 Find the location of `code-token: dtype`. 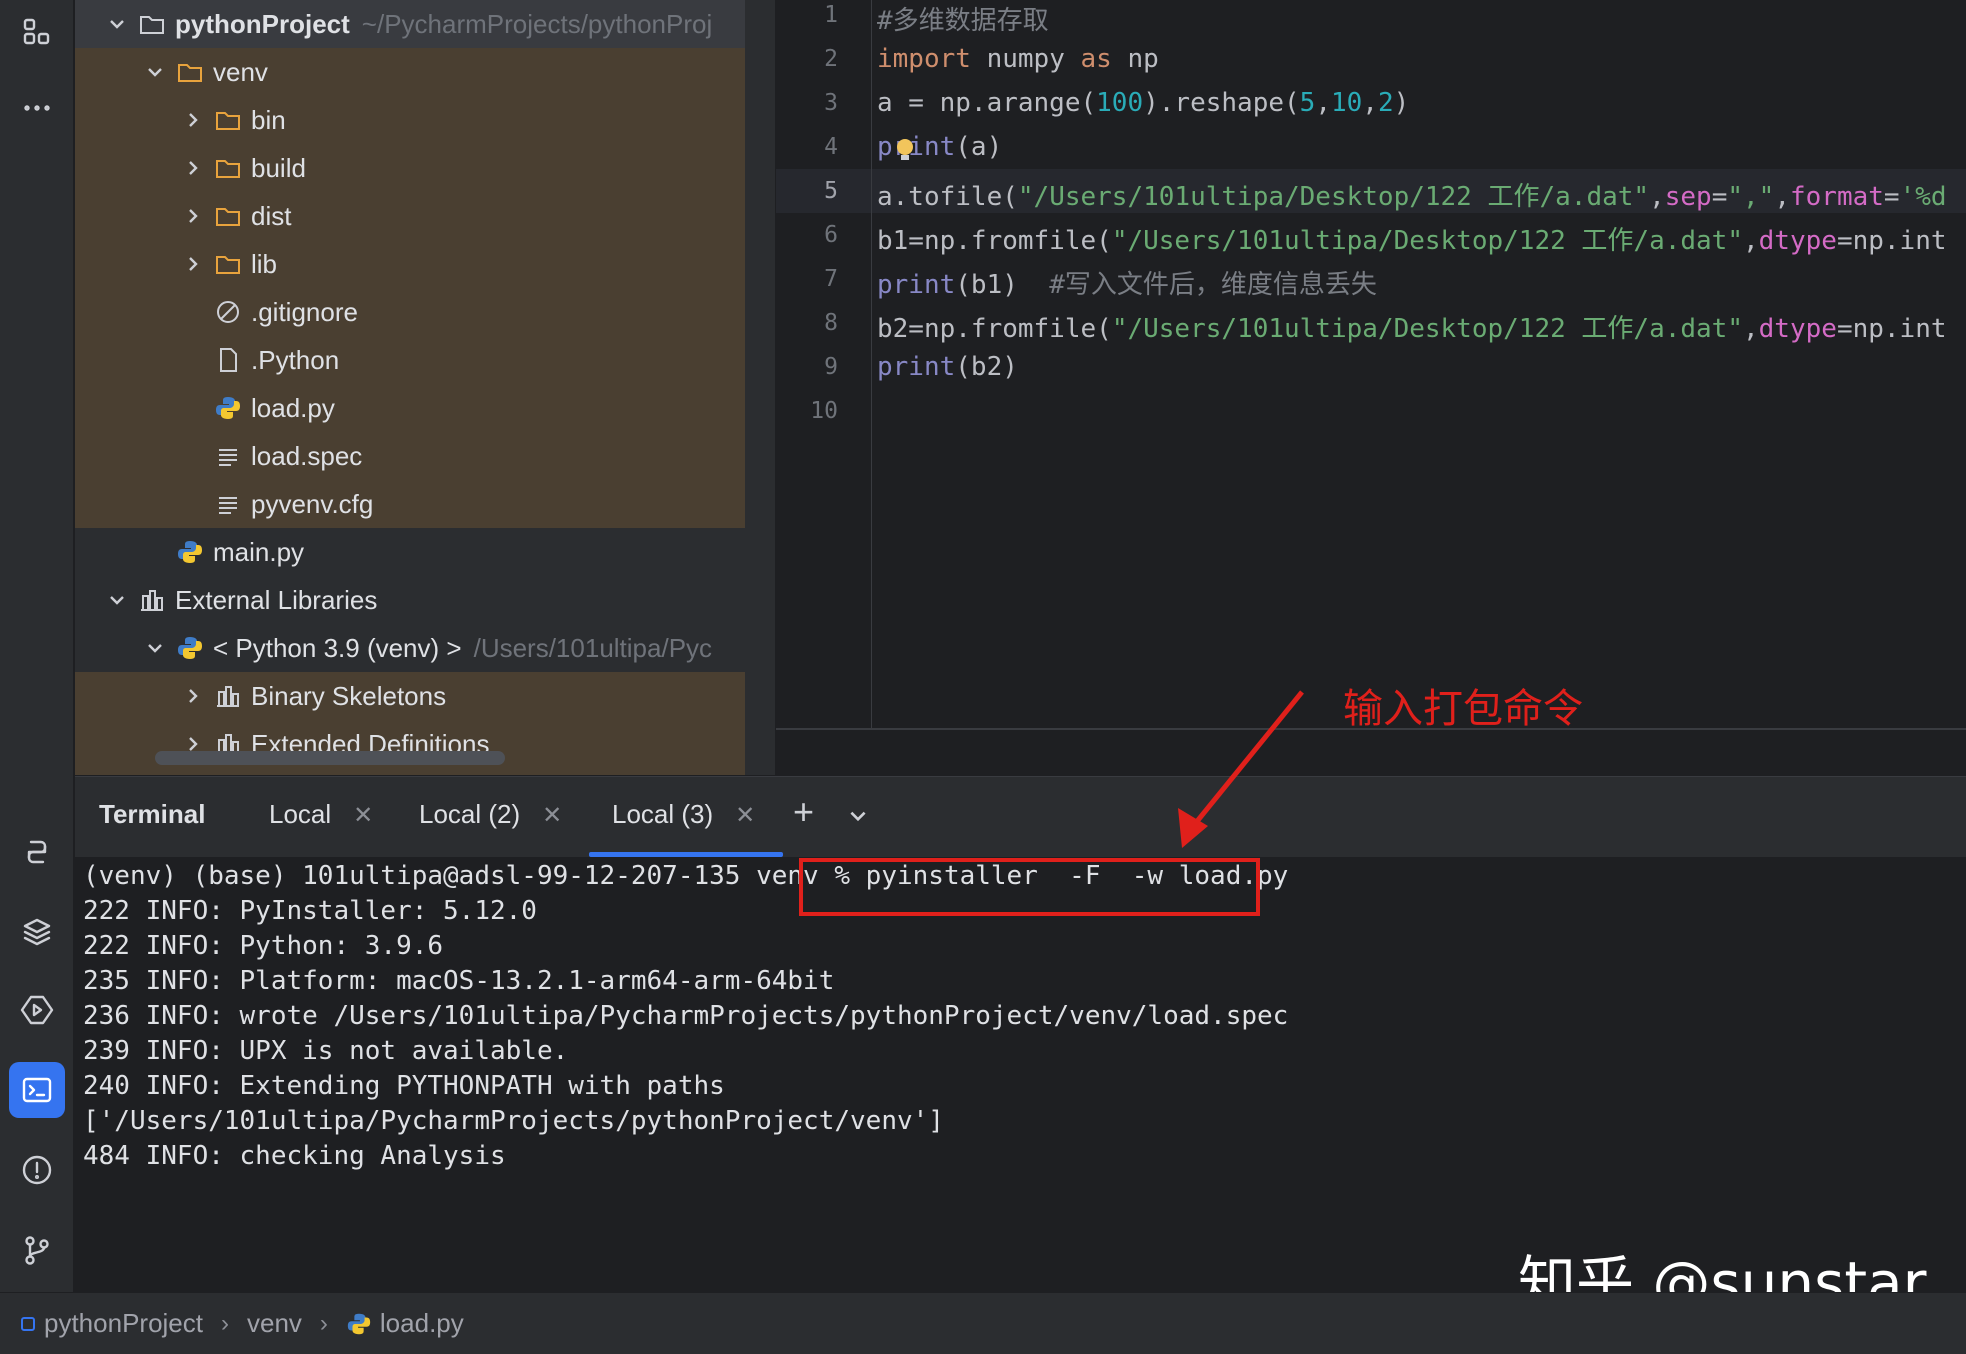

code-token: dtype is located at coordinates (1797, 241).